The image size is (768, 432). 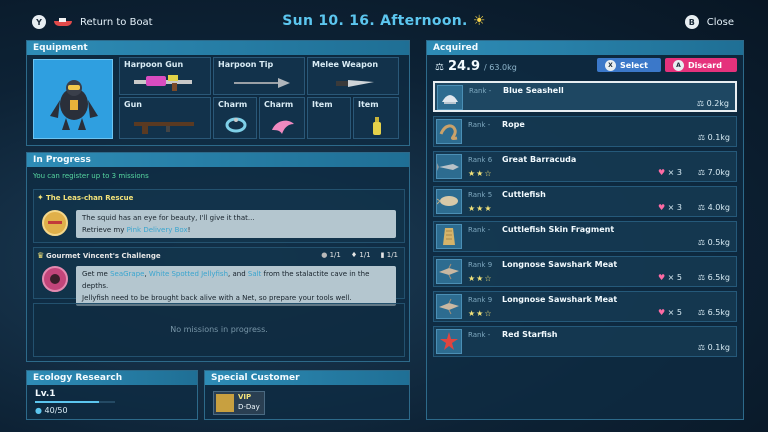 What do you see at coordinates (558, 229) in the screenshot?
I see `item-name: Cuttlefish Skin Fragment` at bounding box center [558, 229].